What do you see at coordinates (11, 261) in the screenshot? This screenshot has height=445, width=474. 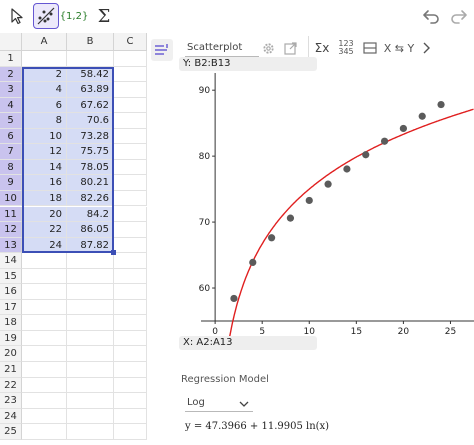 I see `row-header: 14` at bounding box center [11, 261].